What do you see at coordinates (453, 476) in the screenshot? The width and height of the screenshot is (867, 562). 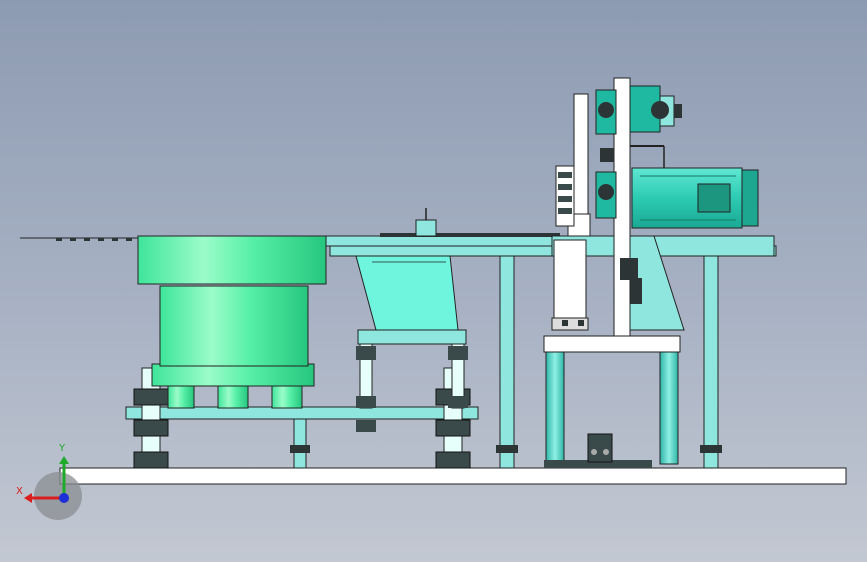 I see `base-plate` at bounding box center [453, 476].